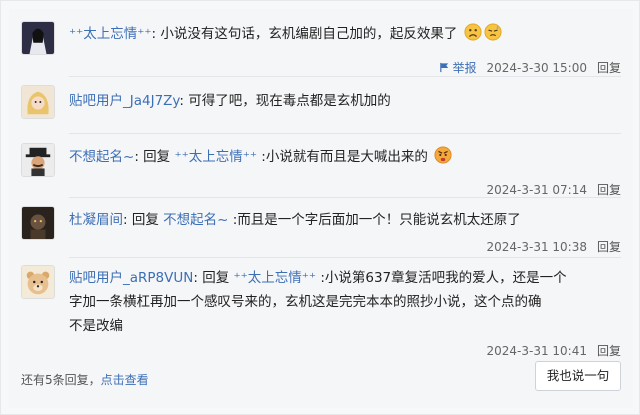 The image size is (640, 415). I want to click on flag-icon, so click(444, 67).